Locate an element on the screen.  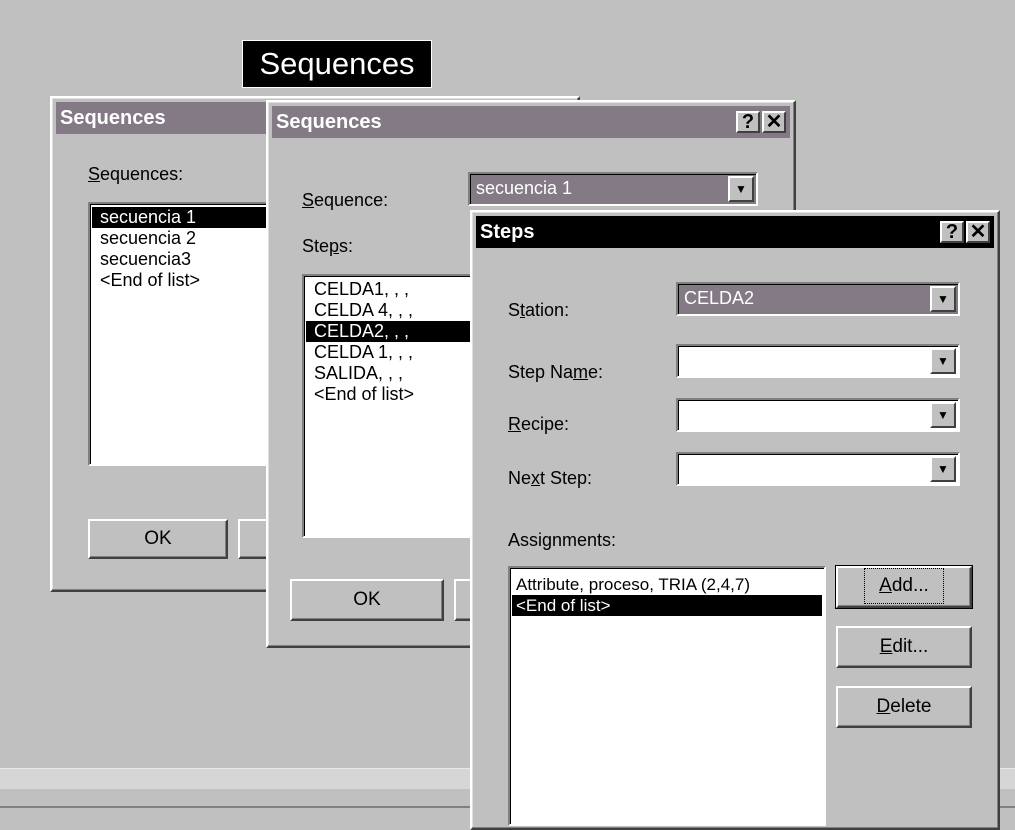
assignments-label: Assignments: is located at coordinates (562, 540).